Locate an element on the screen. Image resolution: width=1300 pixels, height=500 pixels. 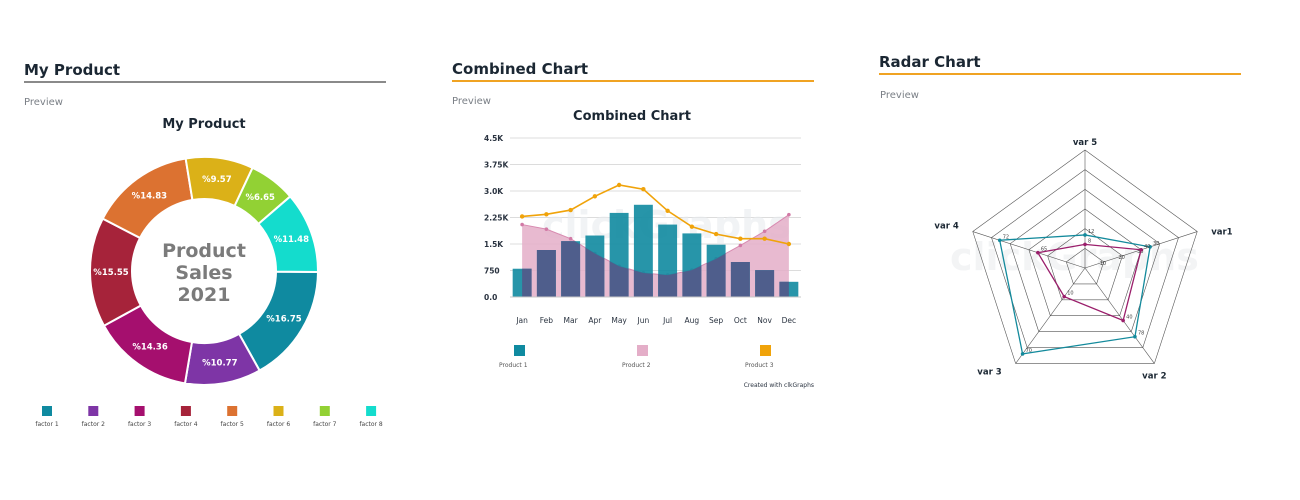
credit-text: Created with clkGraphs is located at coordinates (779, 385).